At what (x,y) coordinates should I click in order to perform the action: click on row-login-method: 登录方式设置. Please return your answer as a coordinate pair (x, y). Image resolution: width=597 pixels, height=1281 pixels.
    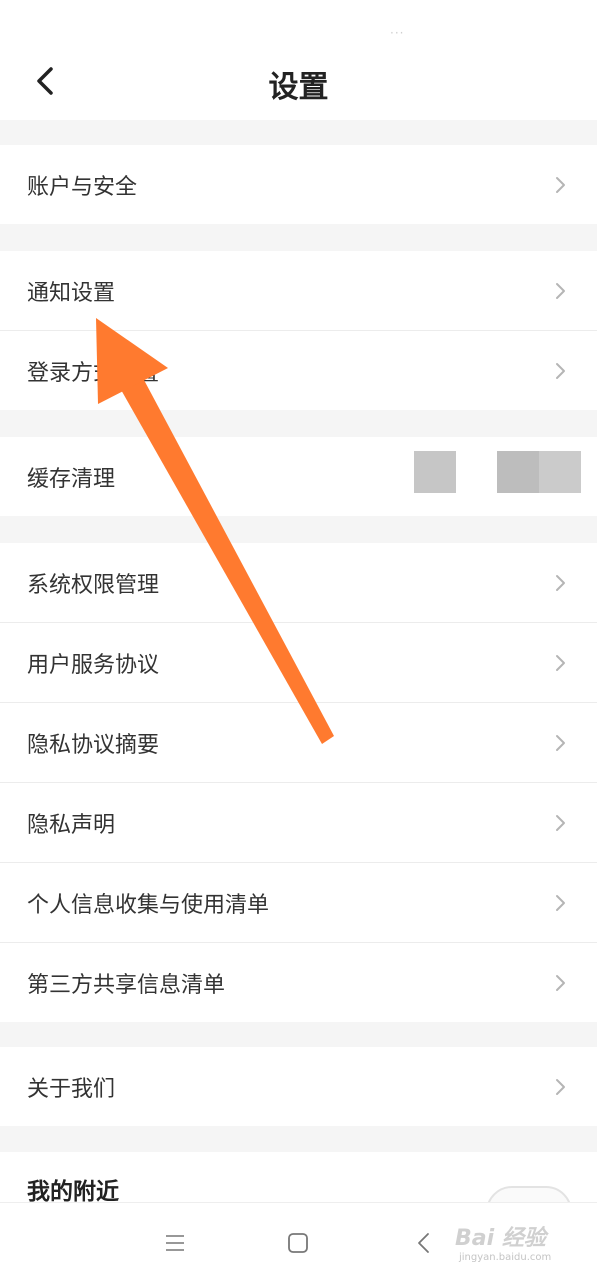
    Looking at the image, I should click on (298, 370).